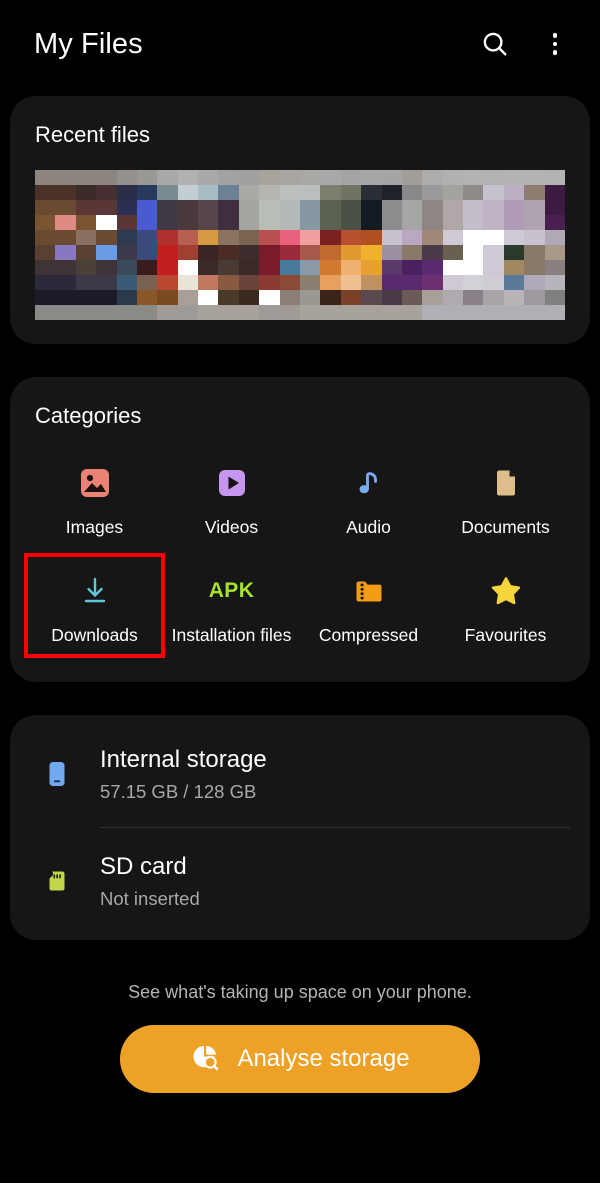 Image resolution: width=600 pixels, height=1183 pixels. Describe the element at coordinates (525, 44) in the screenshot. I see `header-actions` at that location.